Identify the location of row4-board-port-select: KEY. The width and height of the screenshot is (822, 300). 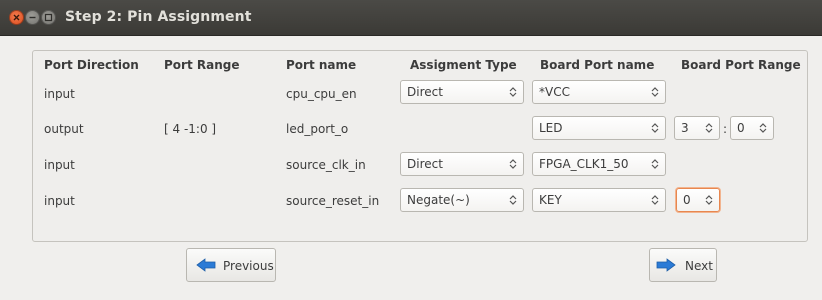
(599, 200).